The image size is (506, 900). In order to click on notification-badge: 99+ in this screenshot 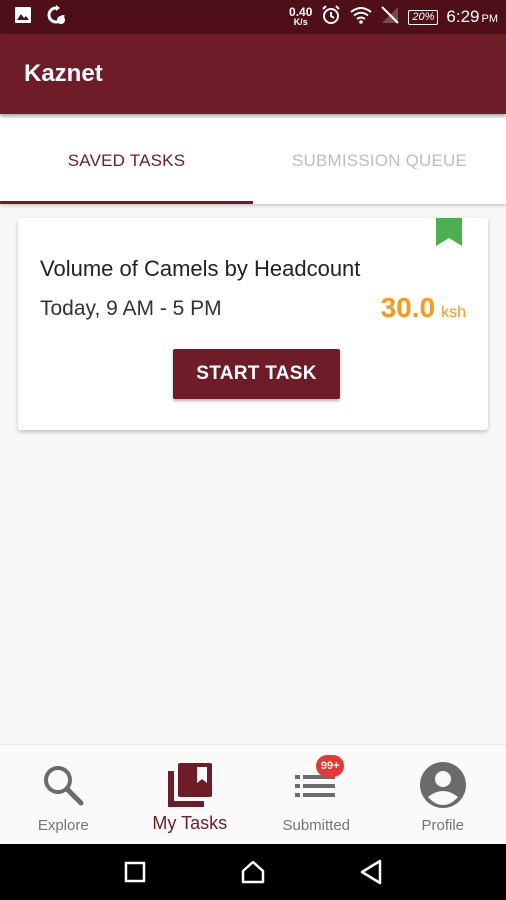, I will do `click(330, 766)`.